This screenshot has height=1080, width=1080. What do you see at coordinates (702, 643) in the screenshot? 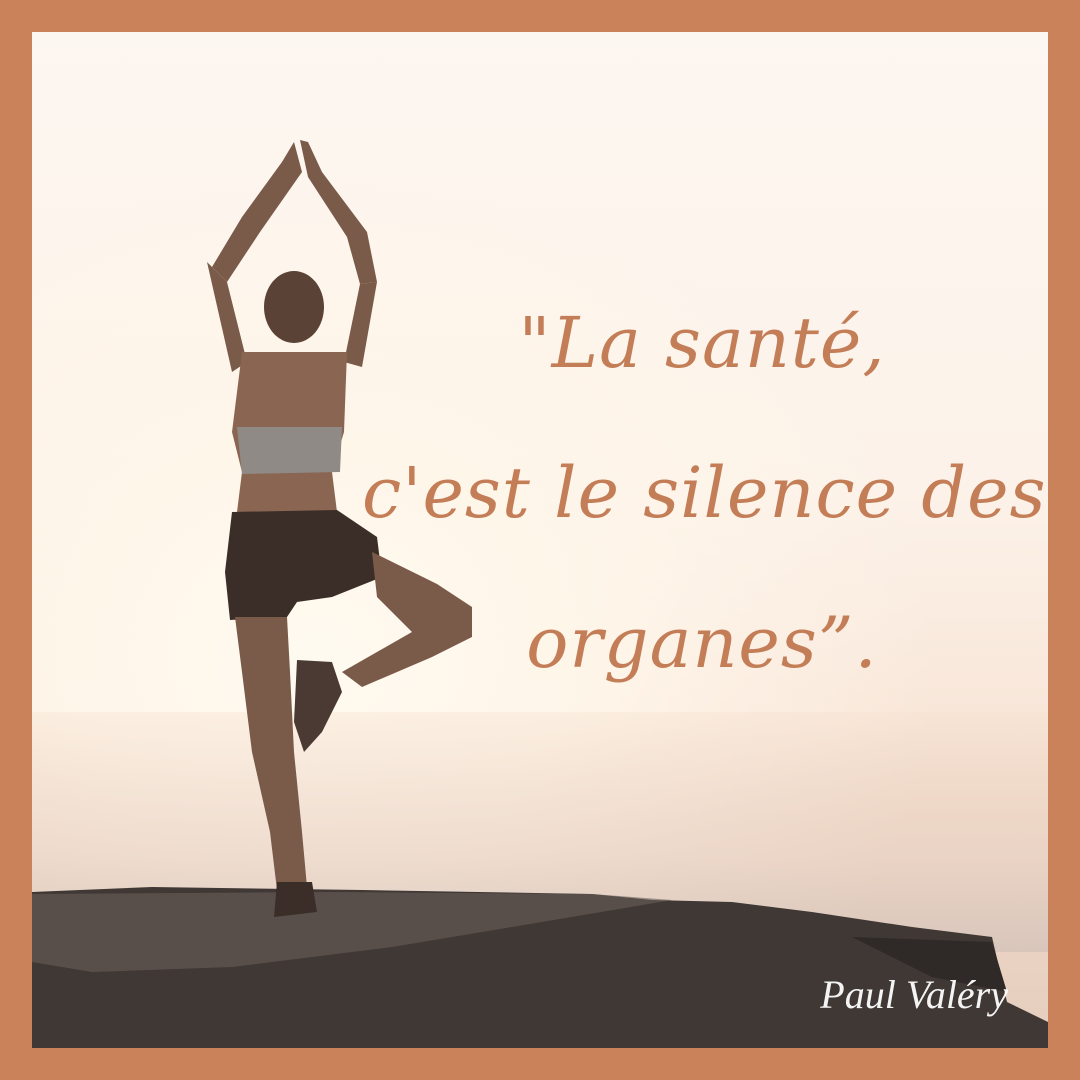
I see `quote-line-3: organes”.` at bounding box center [702, 643].